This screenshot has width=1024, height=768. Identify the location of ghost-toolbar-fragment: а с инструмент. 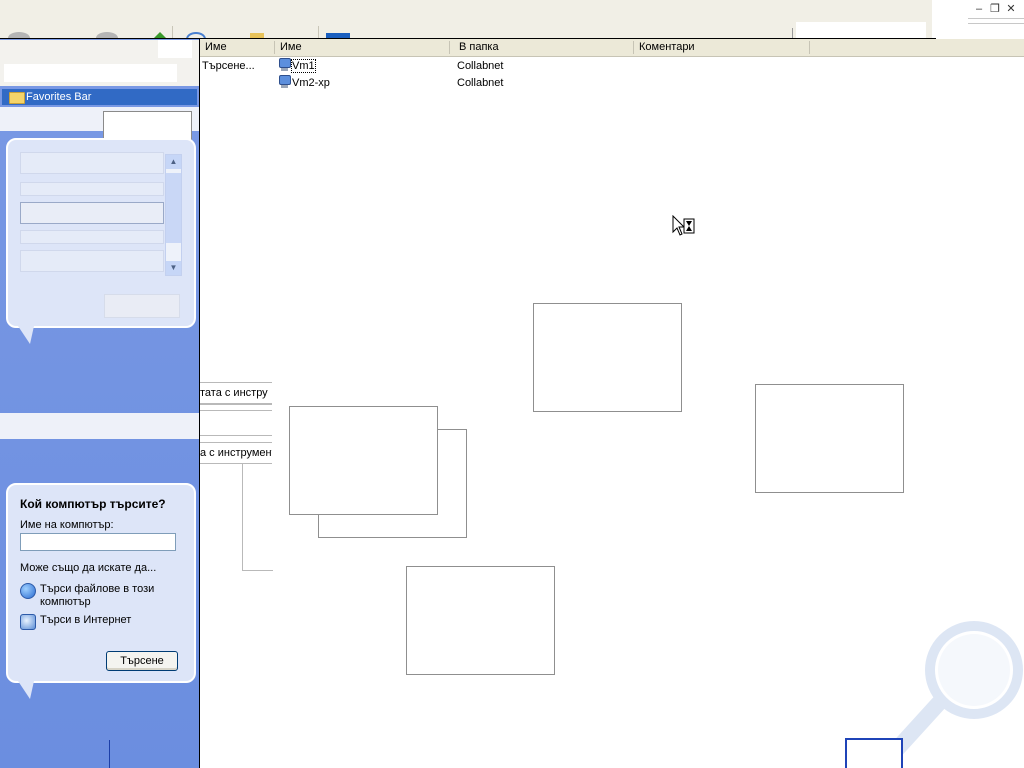
(236, 453).